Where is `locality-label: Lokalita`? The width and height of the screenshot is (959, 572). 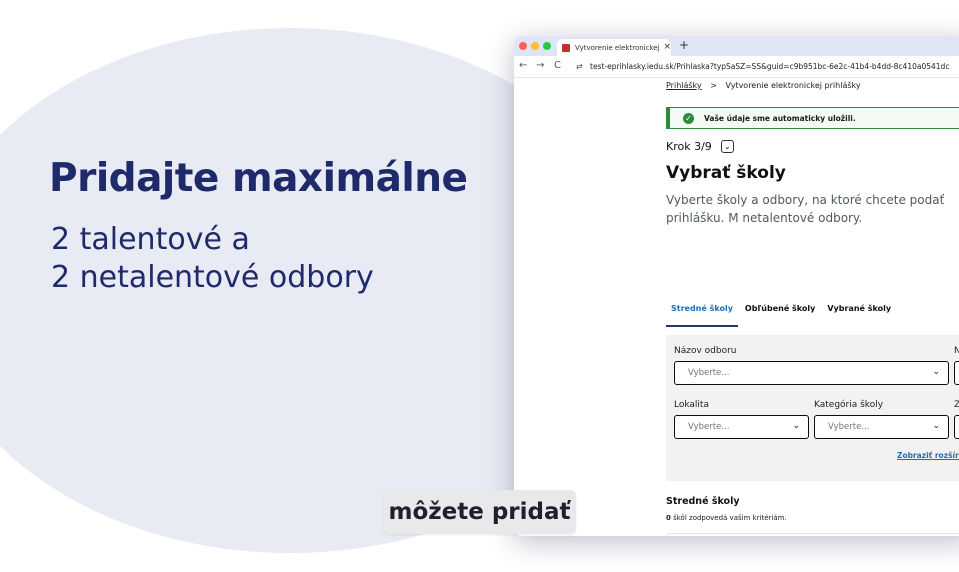 locality-label: Lokalita is located at coordinates (691, 405).